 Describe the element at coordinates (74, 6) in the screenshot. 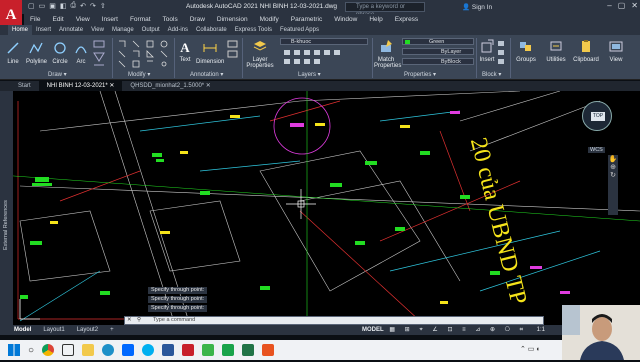

I see `print-icon: ⎙` at that location.